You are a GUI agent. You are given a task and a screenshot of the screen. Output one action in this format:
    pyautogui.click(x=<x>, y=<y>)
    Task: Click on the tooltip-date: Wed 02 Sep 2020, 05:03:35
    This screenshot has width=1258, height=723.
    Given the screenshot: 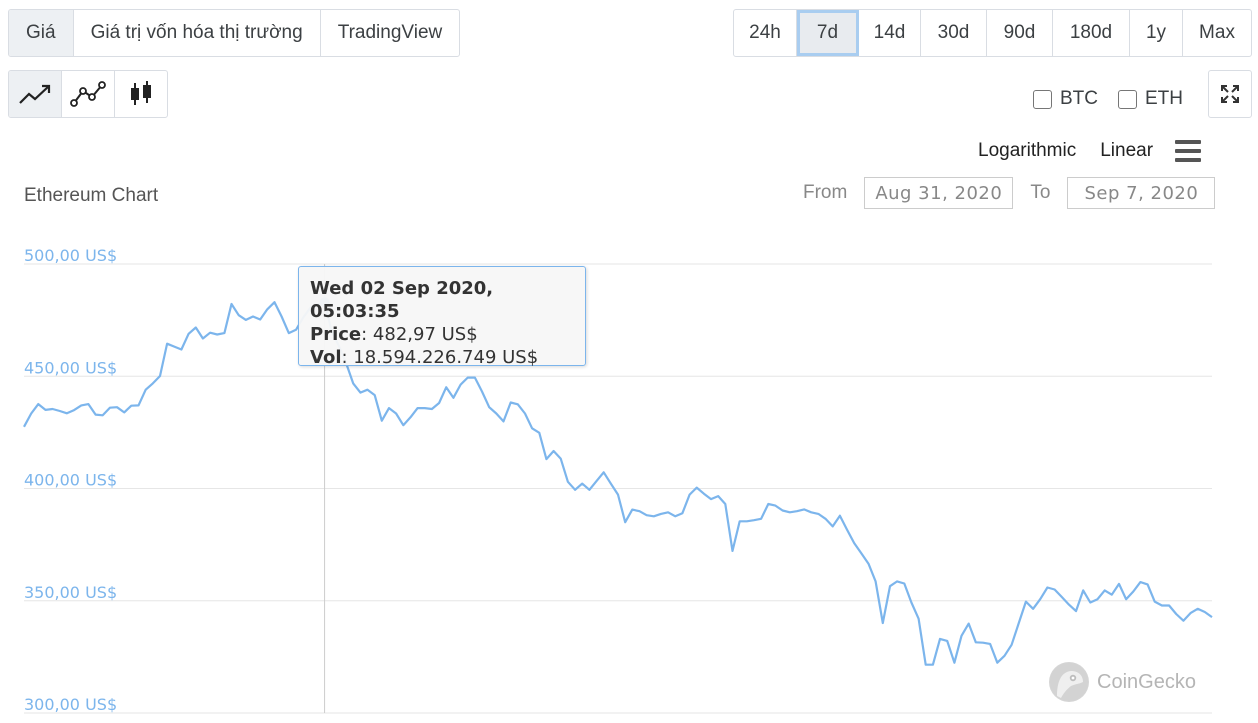 What is the action you would take?
    pyautogui.click(x=402, y=300)
    